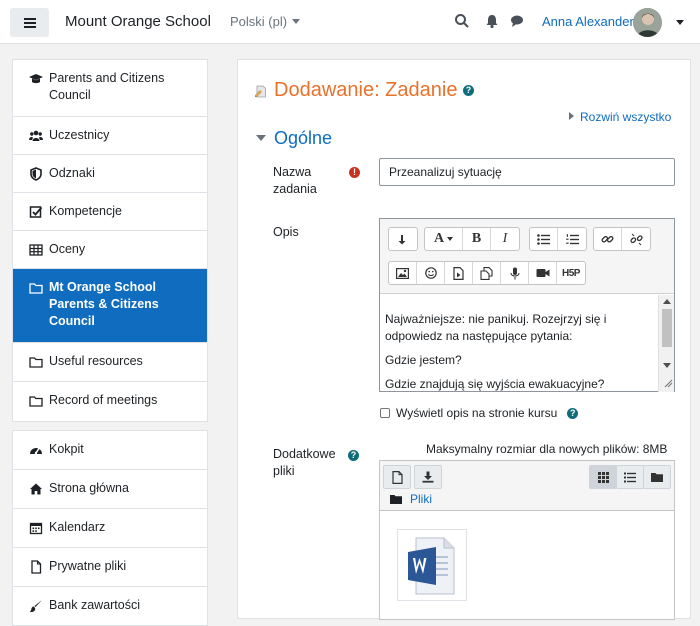 The height and width of the screenshot is (626, 700). I want to click on bold-icon: B, so click(476, 238).